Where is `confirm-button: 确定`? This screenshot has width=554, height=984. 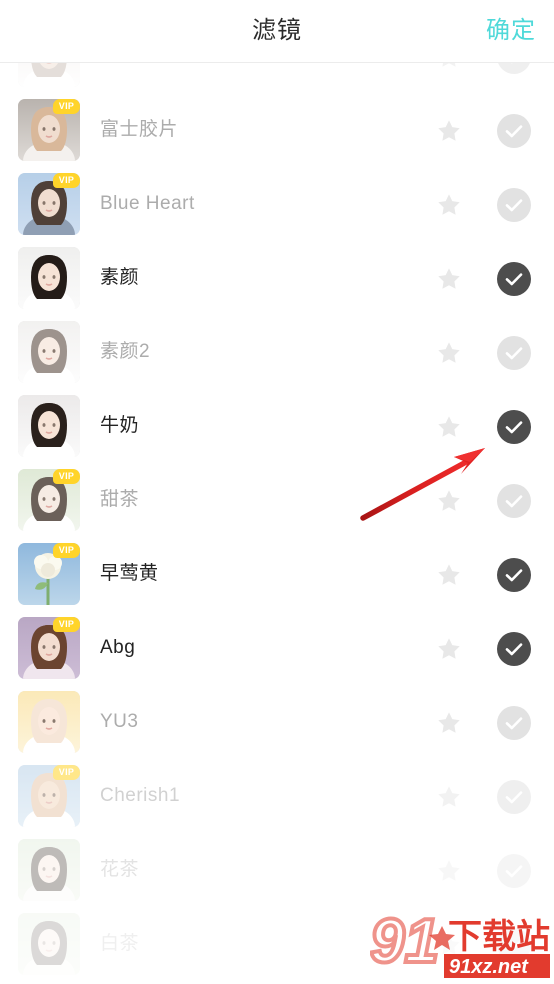 confirm-button: 确定 is located at coordinates (511, 31).